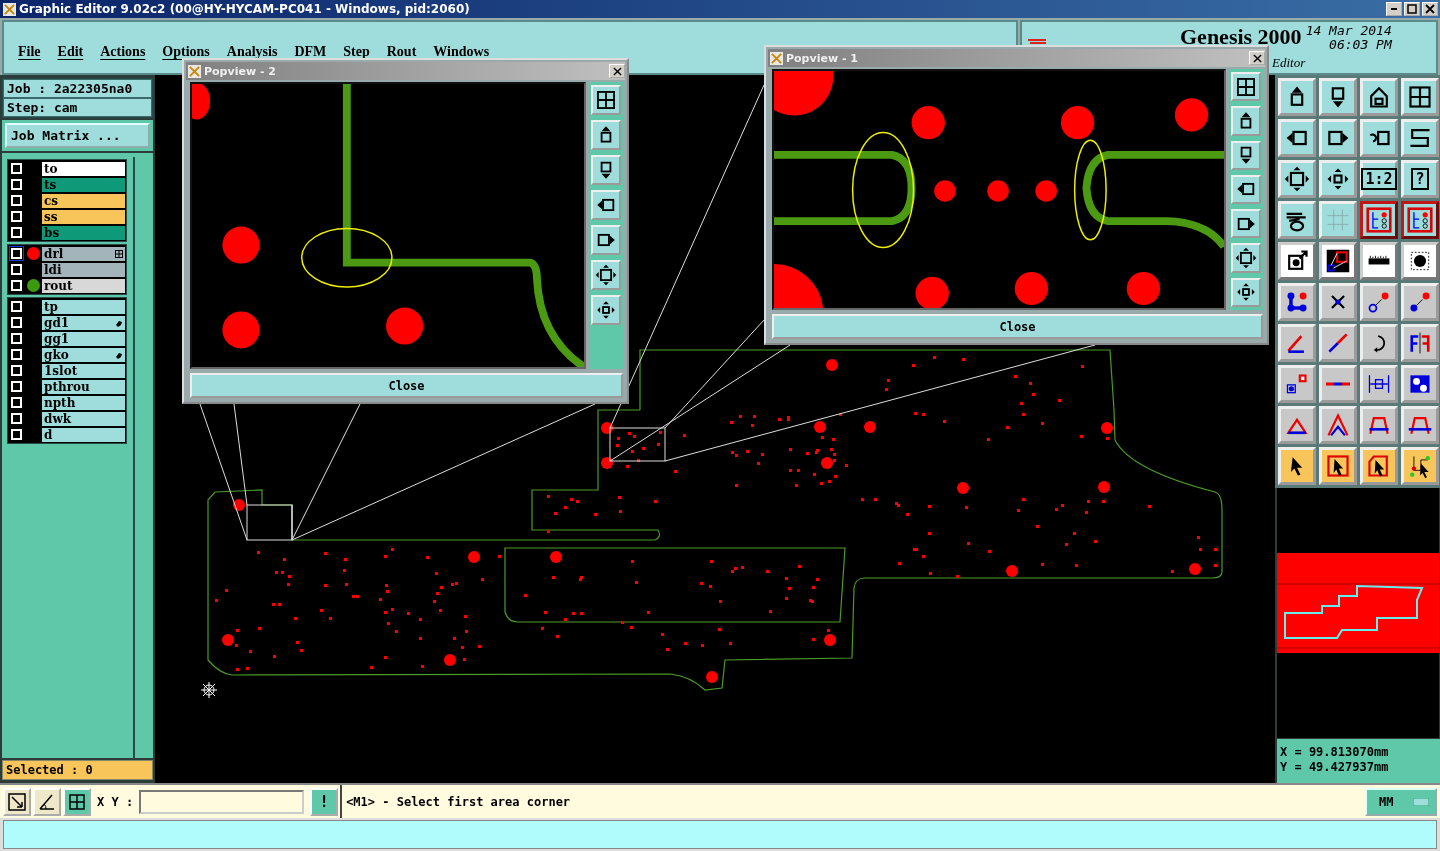 The image size is (1440, 851). What do you see at coordinates (70, 51) in the screenshot?
I see `menu-item: Edit` at bounding box center [70, 51].